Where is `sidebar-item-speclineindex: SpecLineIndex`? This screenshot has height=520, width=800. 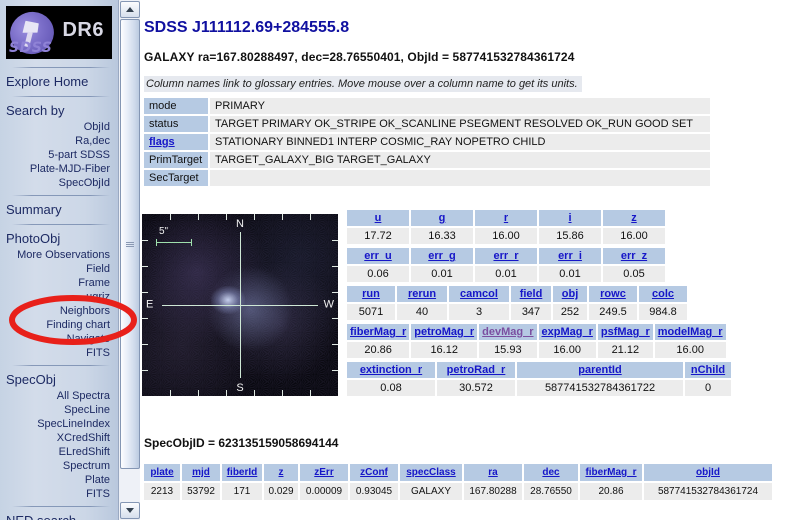 sidebar-item-speclineindex: SpecLineIndex is located at coordinates (59, 424).